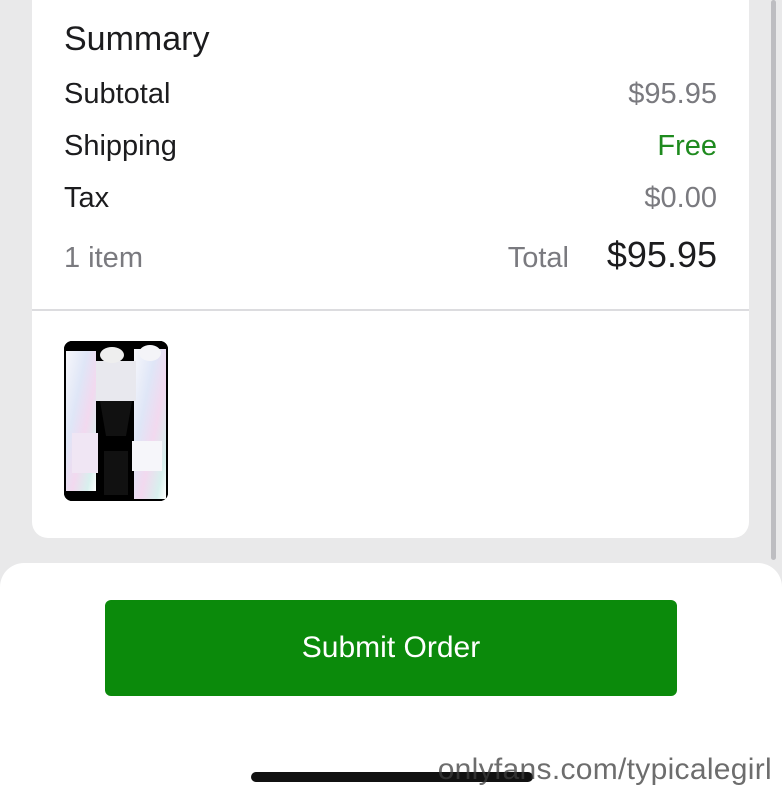 The width and height of the screenshot is (782, 800). What do you see at coordinates (87, 198) in the screenshot?
I see `tax-label: Tax` at bounding box center [87, 198].